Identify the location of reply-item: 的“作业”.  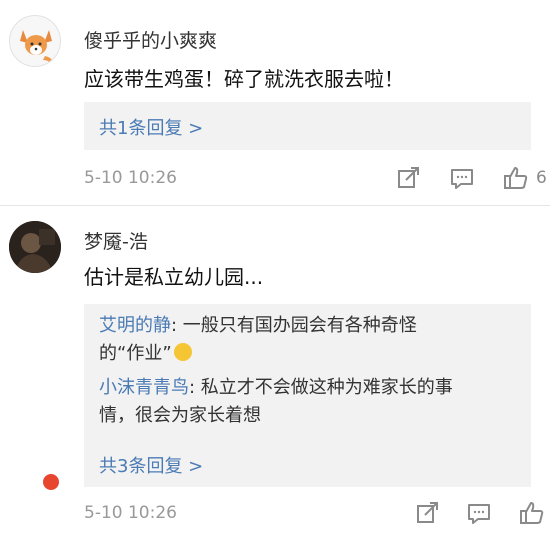
(145, 354).